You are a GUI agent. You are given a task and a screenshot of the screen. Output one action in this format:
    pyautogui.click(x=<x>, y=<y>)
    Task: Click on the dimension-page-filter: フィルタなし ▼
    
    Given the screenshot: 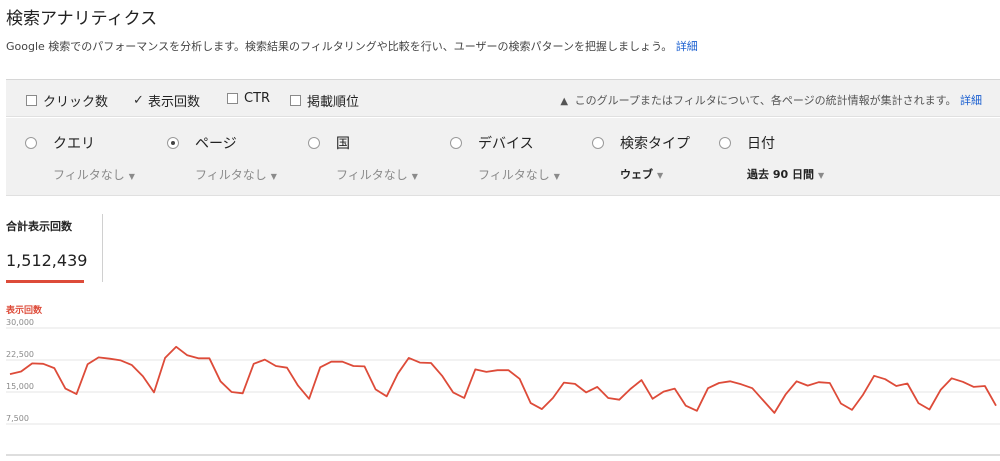 What is the action you would take?
    pyautogui.click(x=236, y=174)
    